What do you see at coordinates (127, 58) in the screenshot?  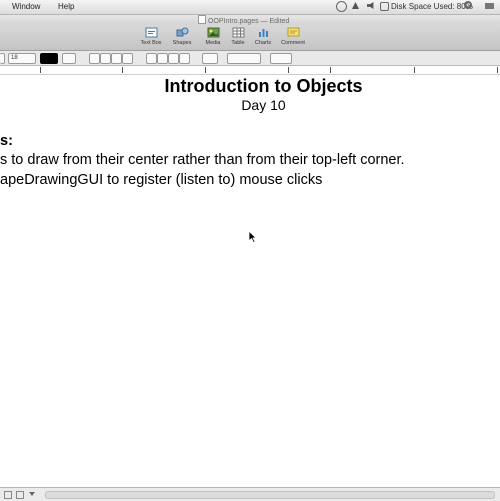 I see `strikethrough-button` at bounding box center [127, 58].